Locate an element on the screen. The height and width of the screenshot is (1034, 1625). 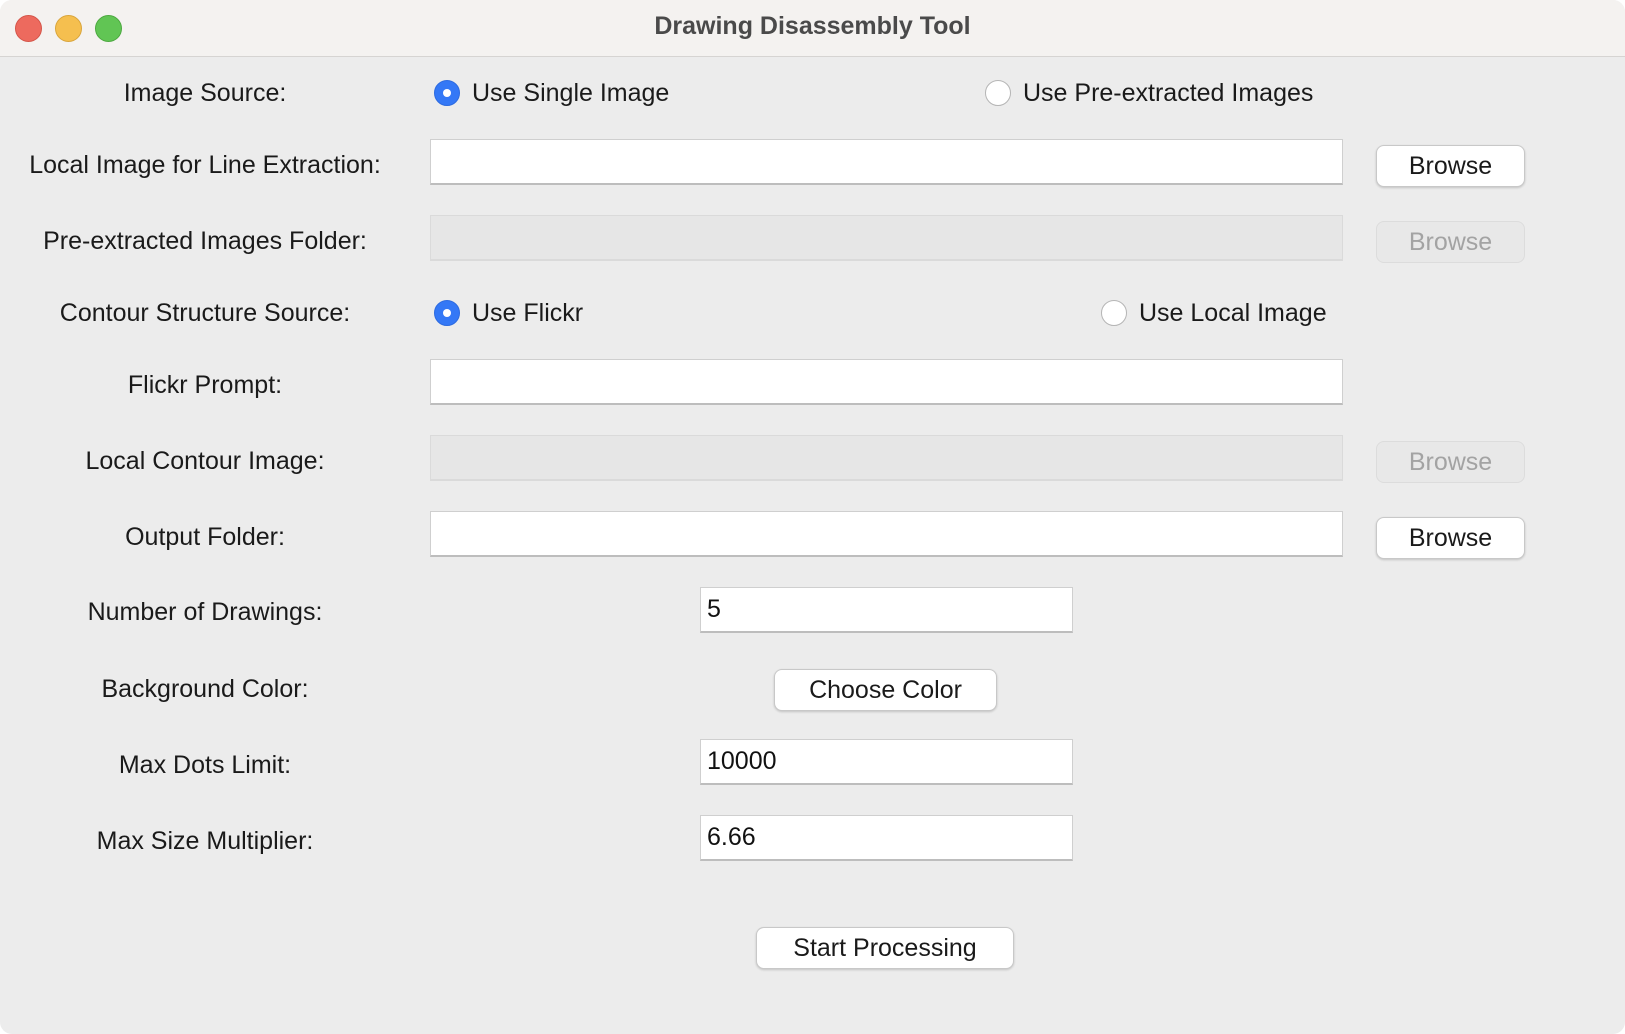
radio-use-single-image: Use Single Image is located at coordinates (551, 93).